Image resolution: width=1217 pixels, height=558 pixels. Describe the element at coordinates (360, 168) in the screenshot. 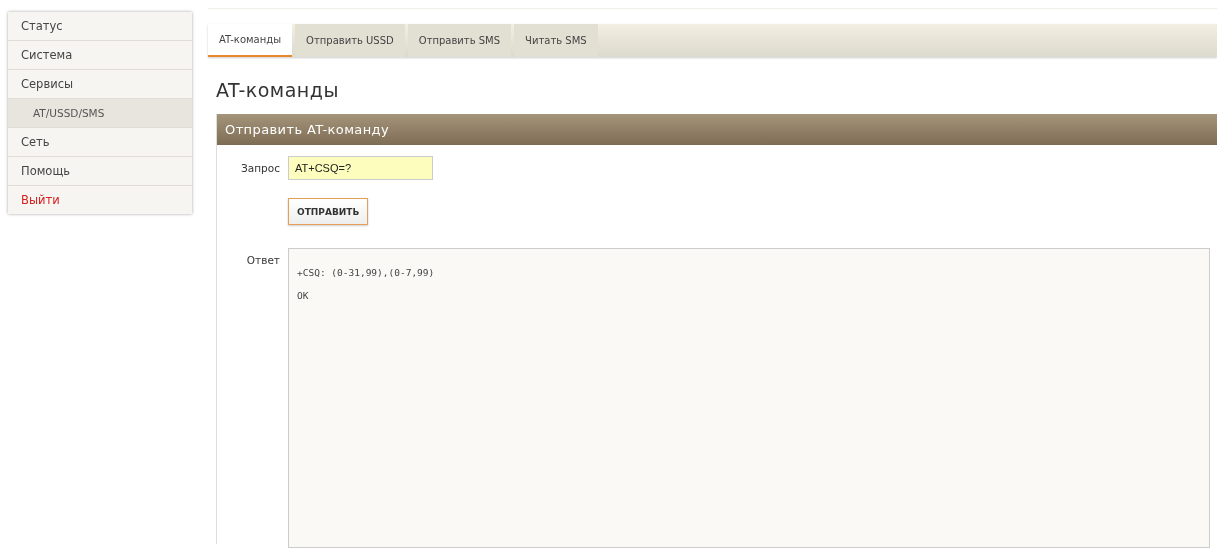

I see `request-field: AT+CSQ=?` at that location.